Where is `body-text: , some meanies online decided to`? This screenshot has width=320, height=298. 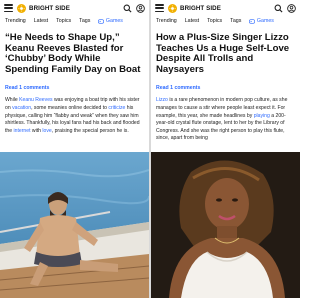 body-text: , some meanies online decided to is located at coordinates (70, 107).